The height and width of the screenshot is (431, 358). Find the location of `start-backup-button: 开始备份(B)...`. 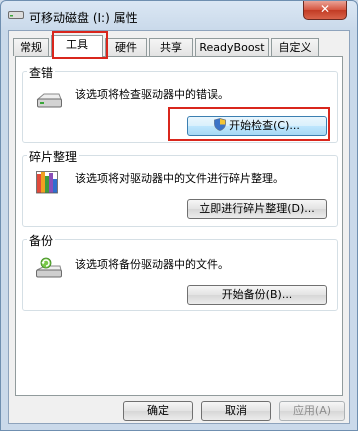

start-backup-button: 开始备份(B)... is located at coordinates (257, 295).